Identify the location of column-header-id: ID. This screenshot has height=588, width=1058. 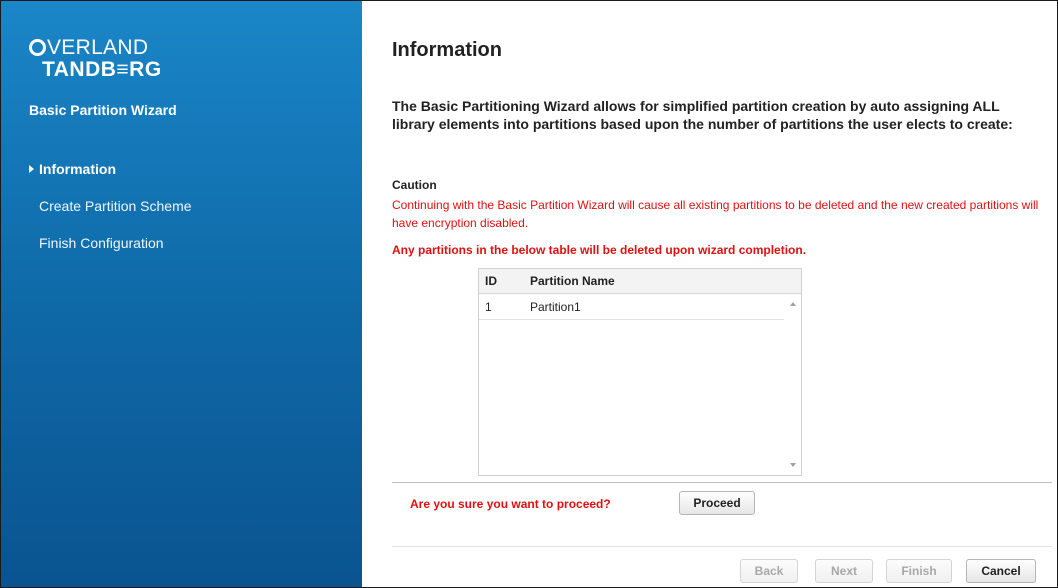
(504, 281).